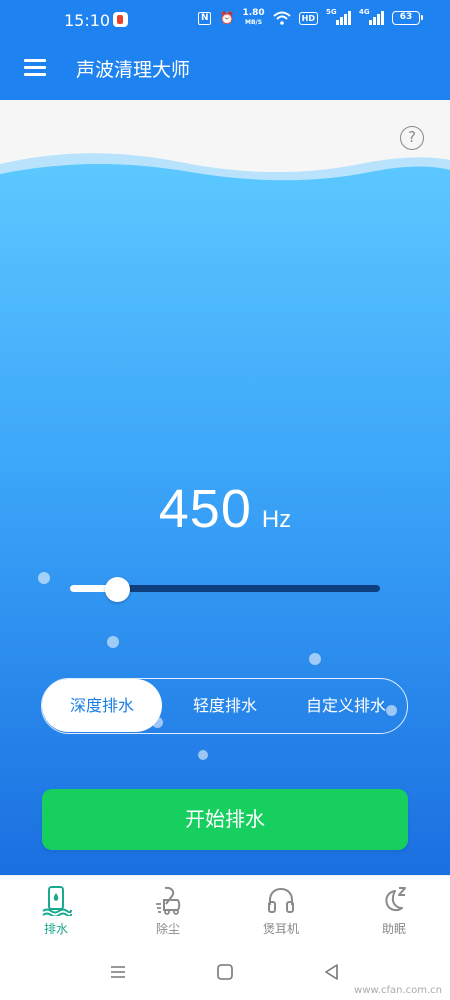  I want to click on network-speed-unit: MB/S, so click(254, 22).